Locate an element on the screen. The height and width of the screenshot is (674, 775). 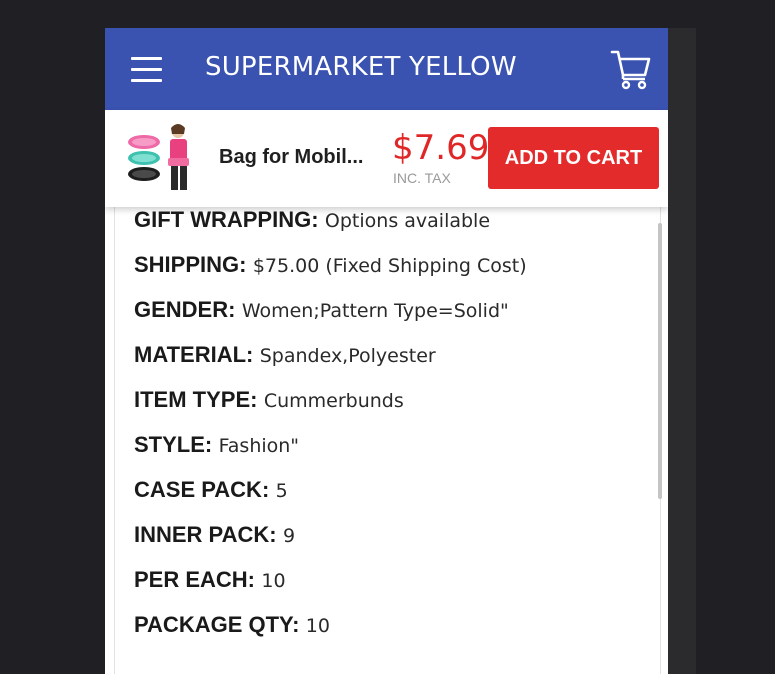
spec-row-item-type: ITEM TYPE: Cummerbunds is located at coordinates (330, 408).